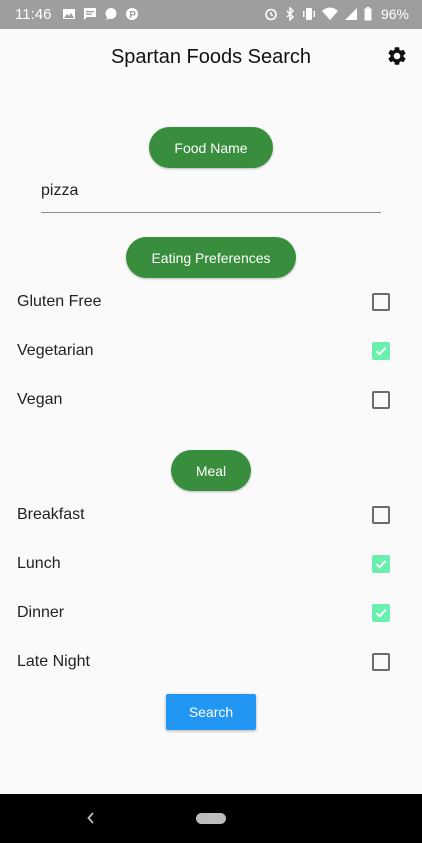 This screenshot has width=422, height=843. I want to click on message-icon, so click(90, 14).